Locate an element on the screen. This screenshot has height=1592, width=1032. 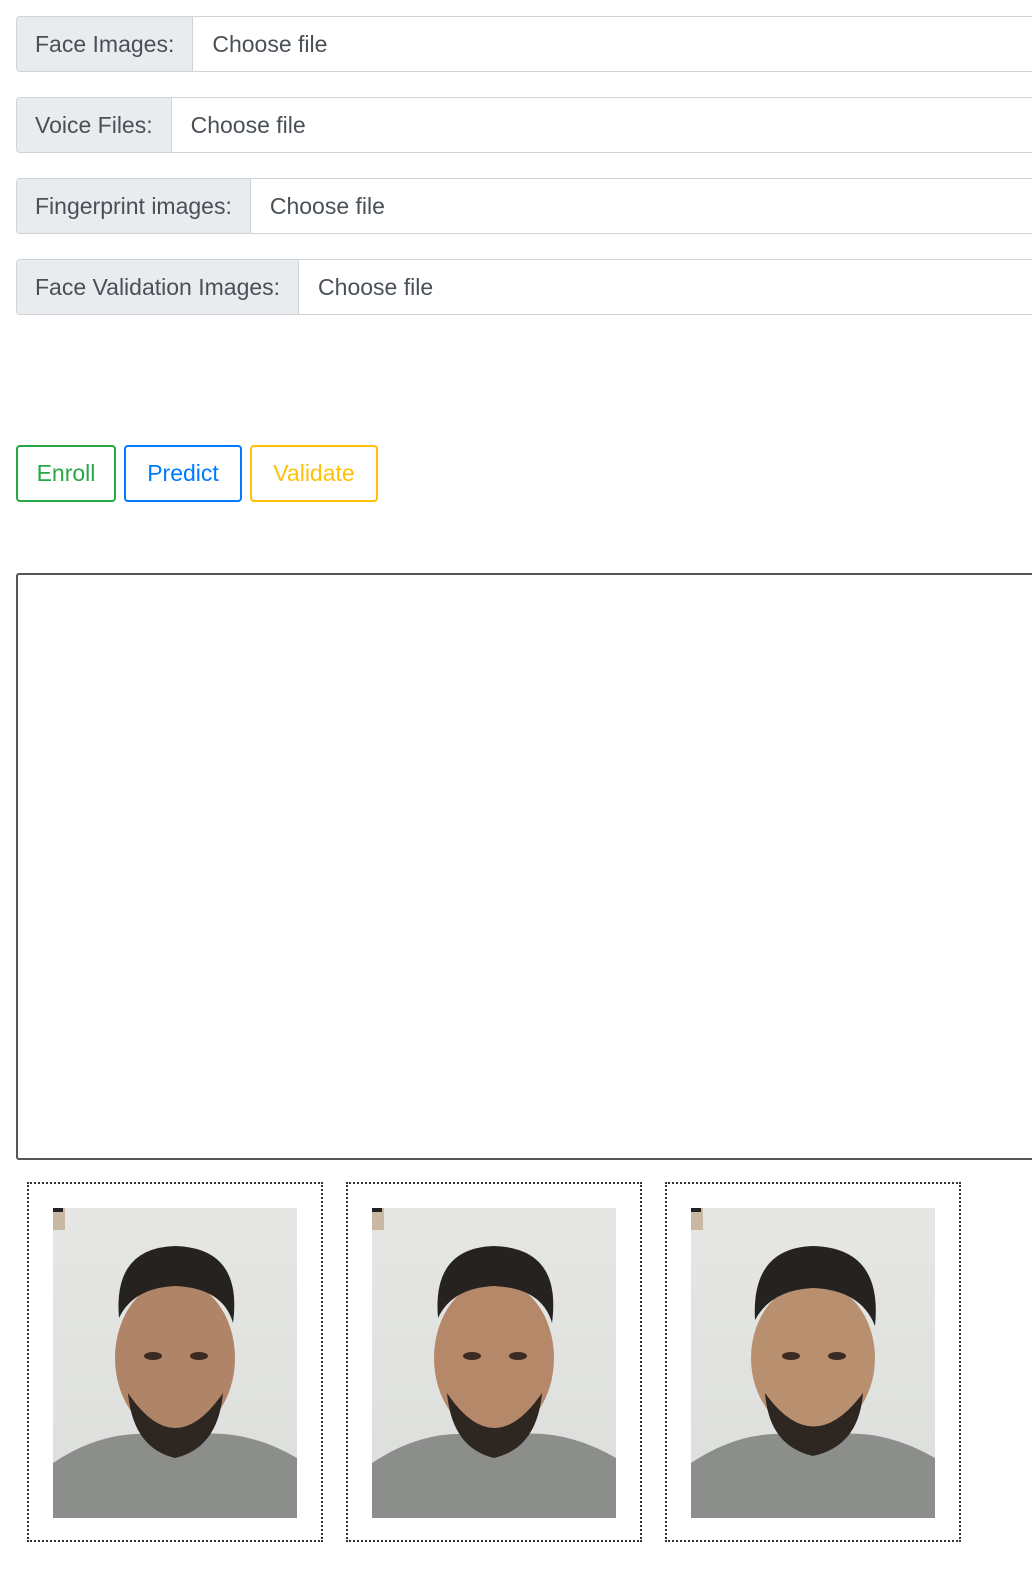
face-images-input-group: Face Images: Choose file is located at coordinates (524, 44).